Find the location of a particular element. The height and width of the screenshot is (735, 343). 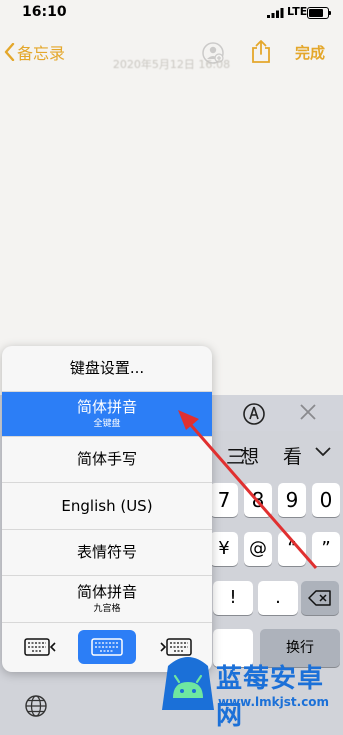

menu-item-label: English (US) is located at coordinates (107, 505).